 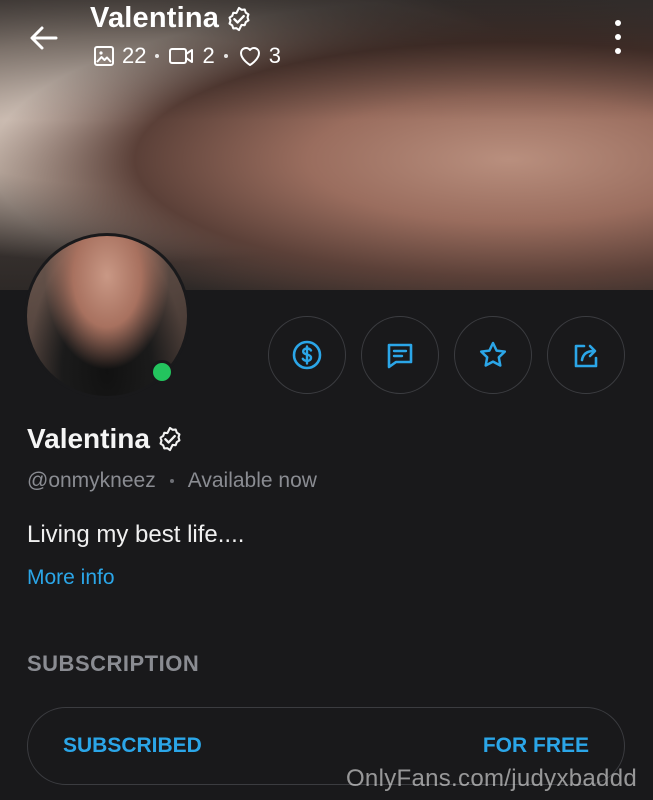 What do you see at coordinates (113, 663) in the screenshot?
I see `subscription-heading: SUBSCRIPTION` at bounding box center [113, 663].